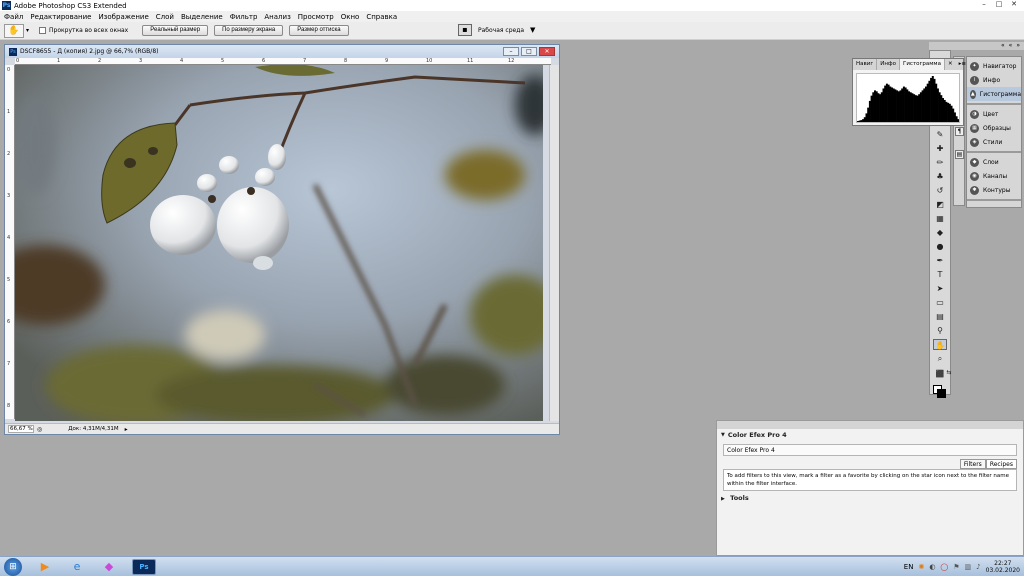  What do you see at coordinates (940, 288) in the screenshot?
I see `path-selection-icon: ➤` at bounding box center [940, 288].